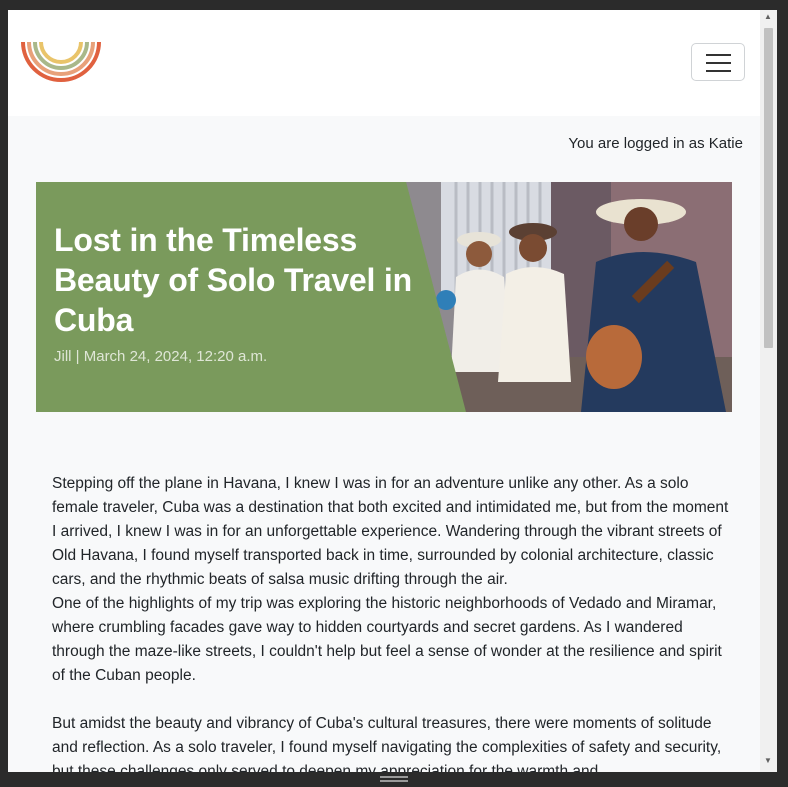 The width and height of the screenshot is (788, 787). What do you see at coordinates (768, 391) in the screenshot?
I see `vertical-scrollbar: ▲ ▼` at bounding box center [768, 391].